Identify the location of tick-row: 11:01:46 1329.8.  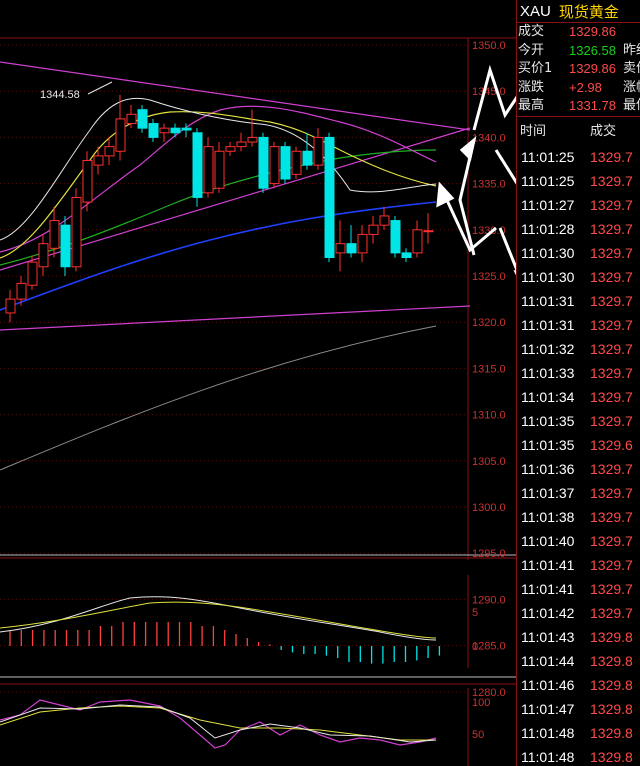
(578, 685).